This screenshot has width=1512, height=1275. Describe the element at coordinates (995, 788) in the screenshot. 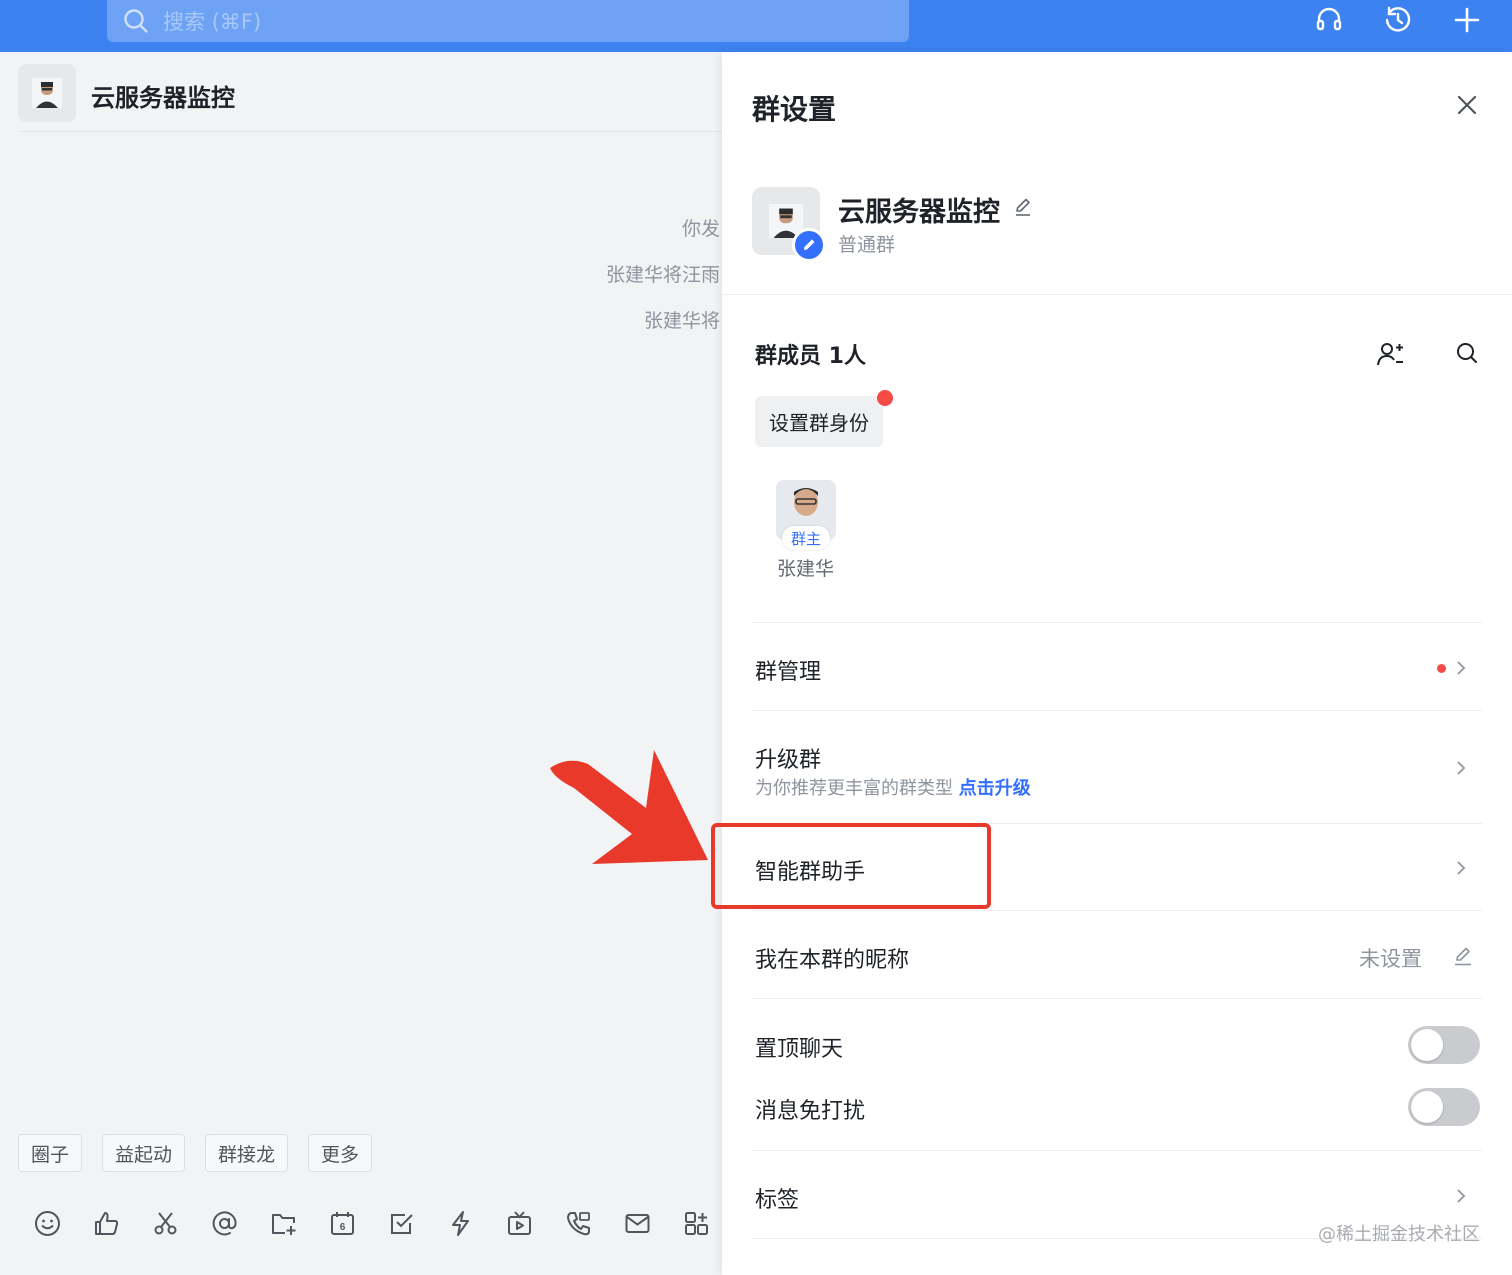

I see `upgrade-link: 点击升级` at that location.